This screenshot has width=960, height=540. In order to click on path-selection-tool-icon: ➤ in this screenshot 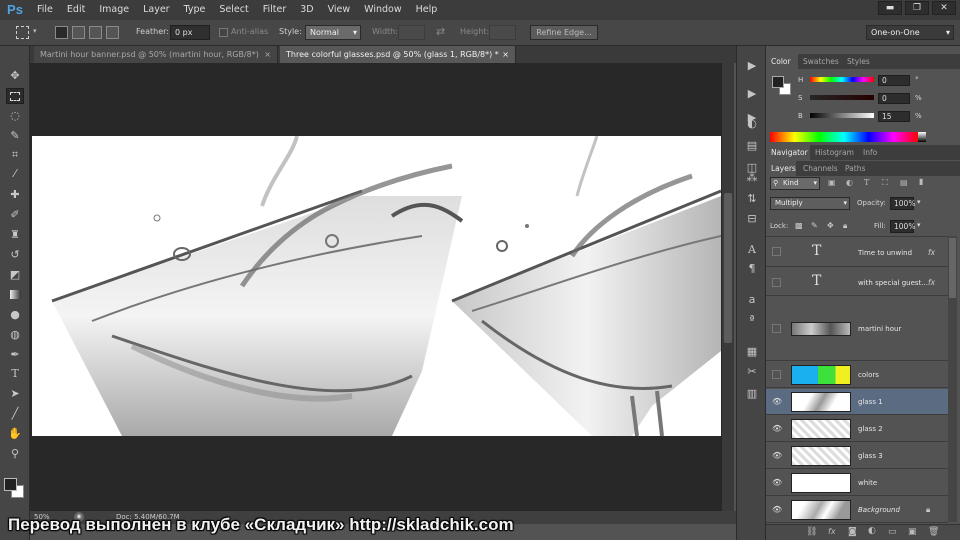, I will do `click(15, 394)`.